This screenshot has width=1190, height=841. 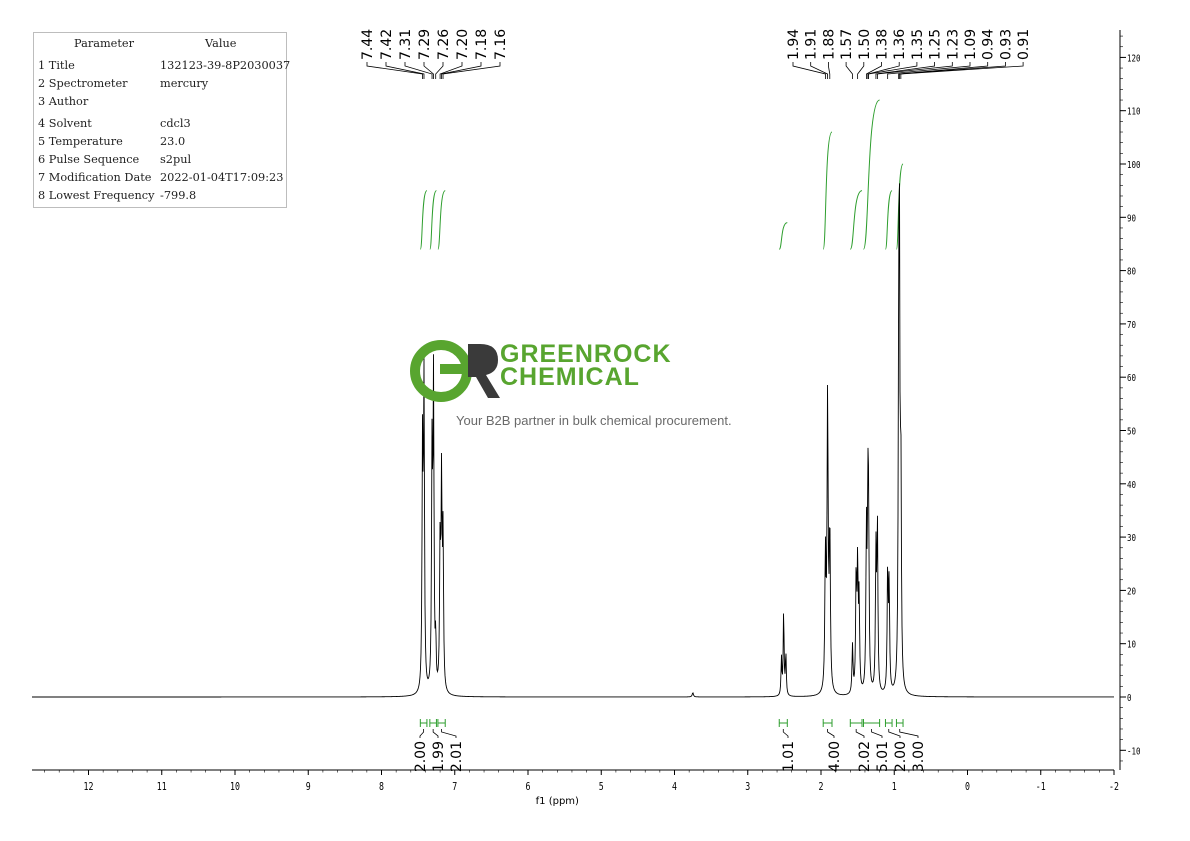 What do you see at coordinates (178, 195) in the screenshot?
I see `param-value: -799.8` at bounding box center [178, 195].